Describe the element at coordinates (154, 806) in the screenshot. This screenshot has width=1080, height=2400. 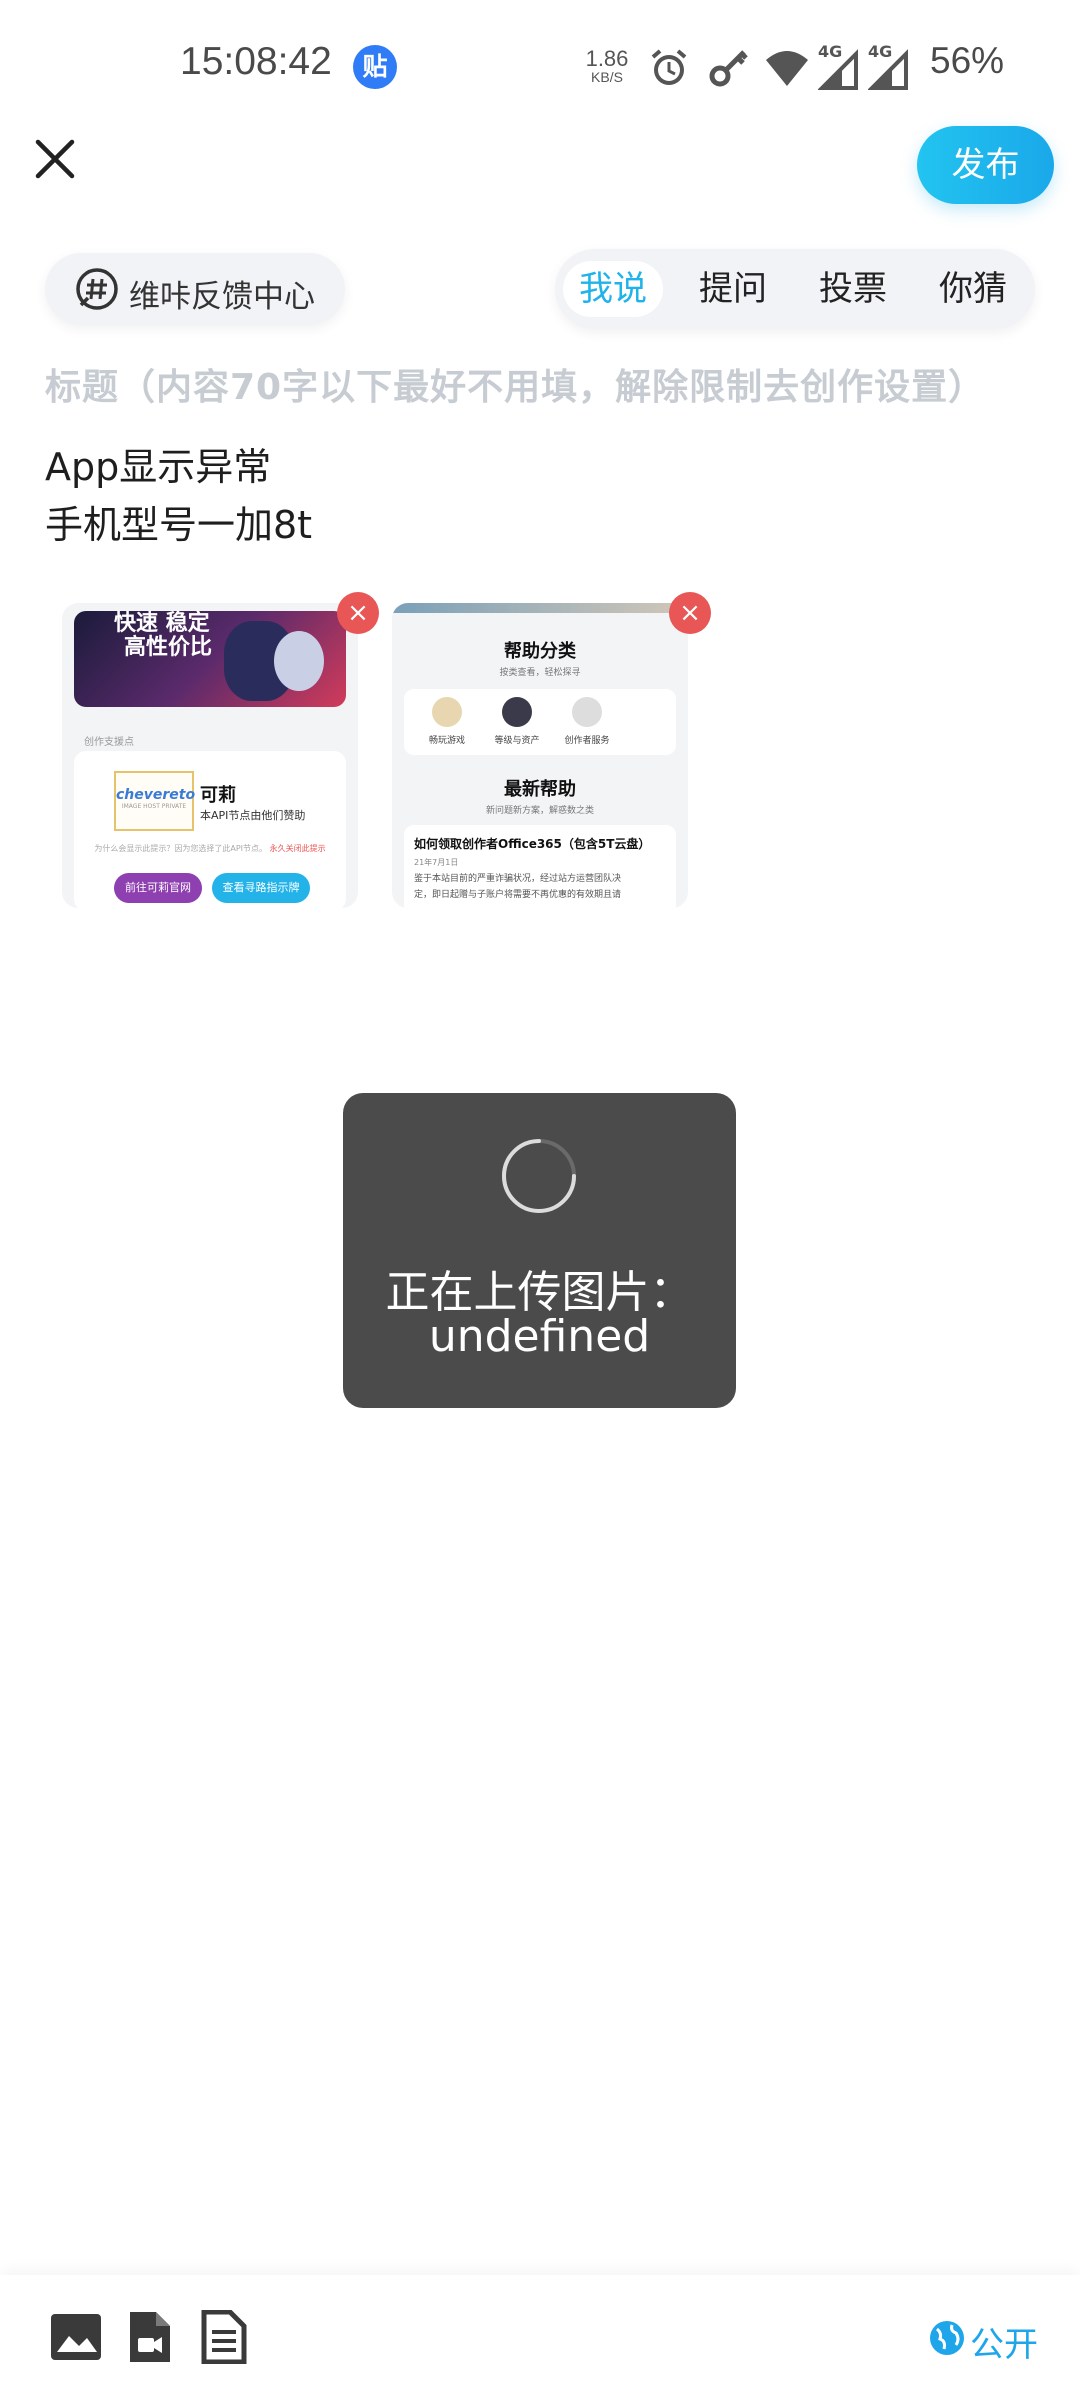
I see `sponsor-logo-sub: IMAGE HOST PRIVATE` at that location.